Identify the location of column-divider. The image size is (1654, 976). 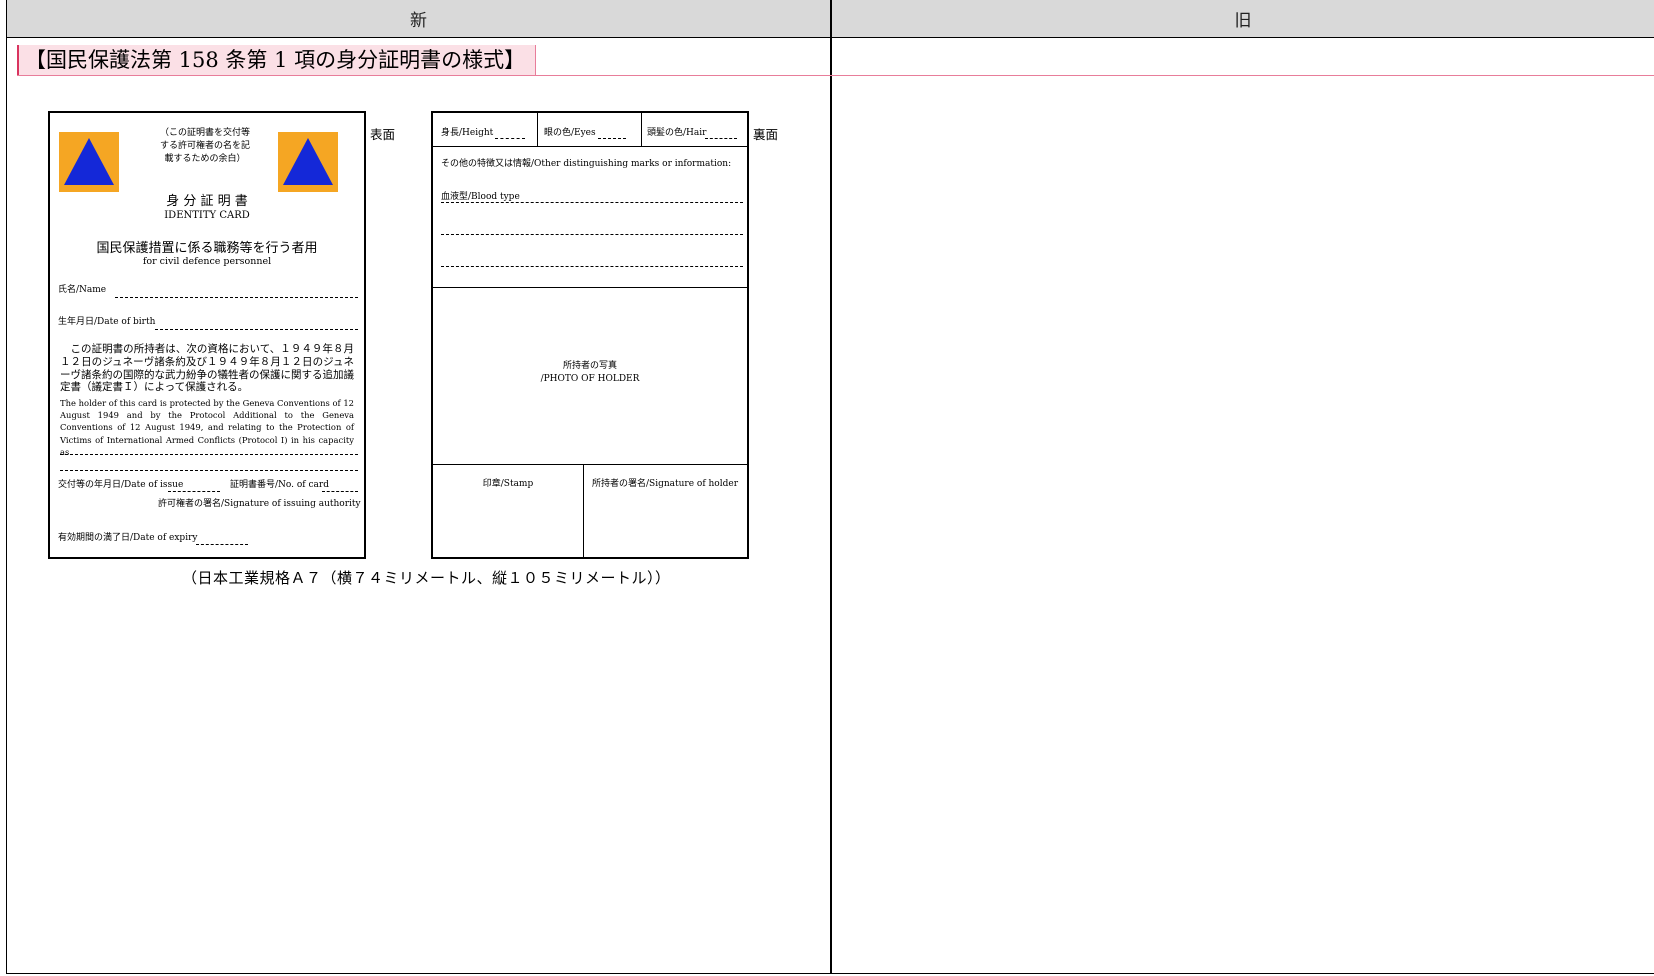
(831, 487).